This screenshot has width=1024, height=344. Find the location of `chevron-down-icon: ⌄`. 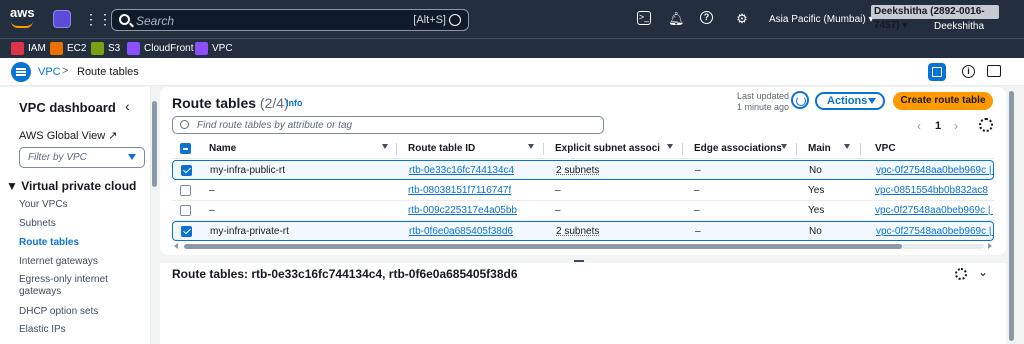

chevron-down-icon: ⌄ is located at coordinates (983, 272).